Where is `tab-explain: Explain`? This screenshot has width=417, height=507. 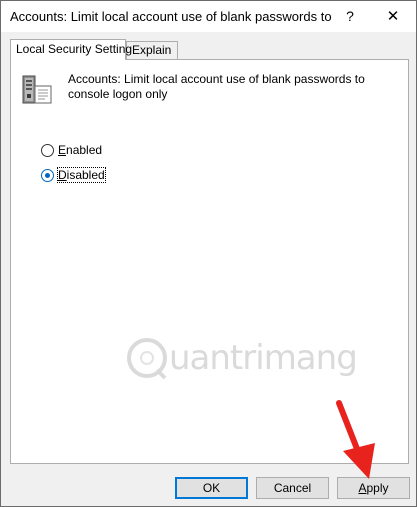 tab-explain: Explain is located at coordinates (152, 50).